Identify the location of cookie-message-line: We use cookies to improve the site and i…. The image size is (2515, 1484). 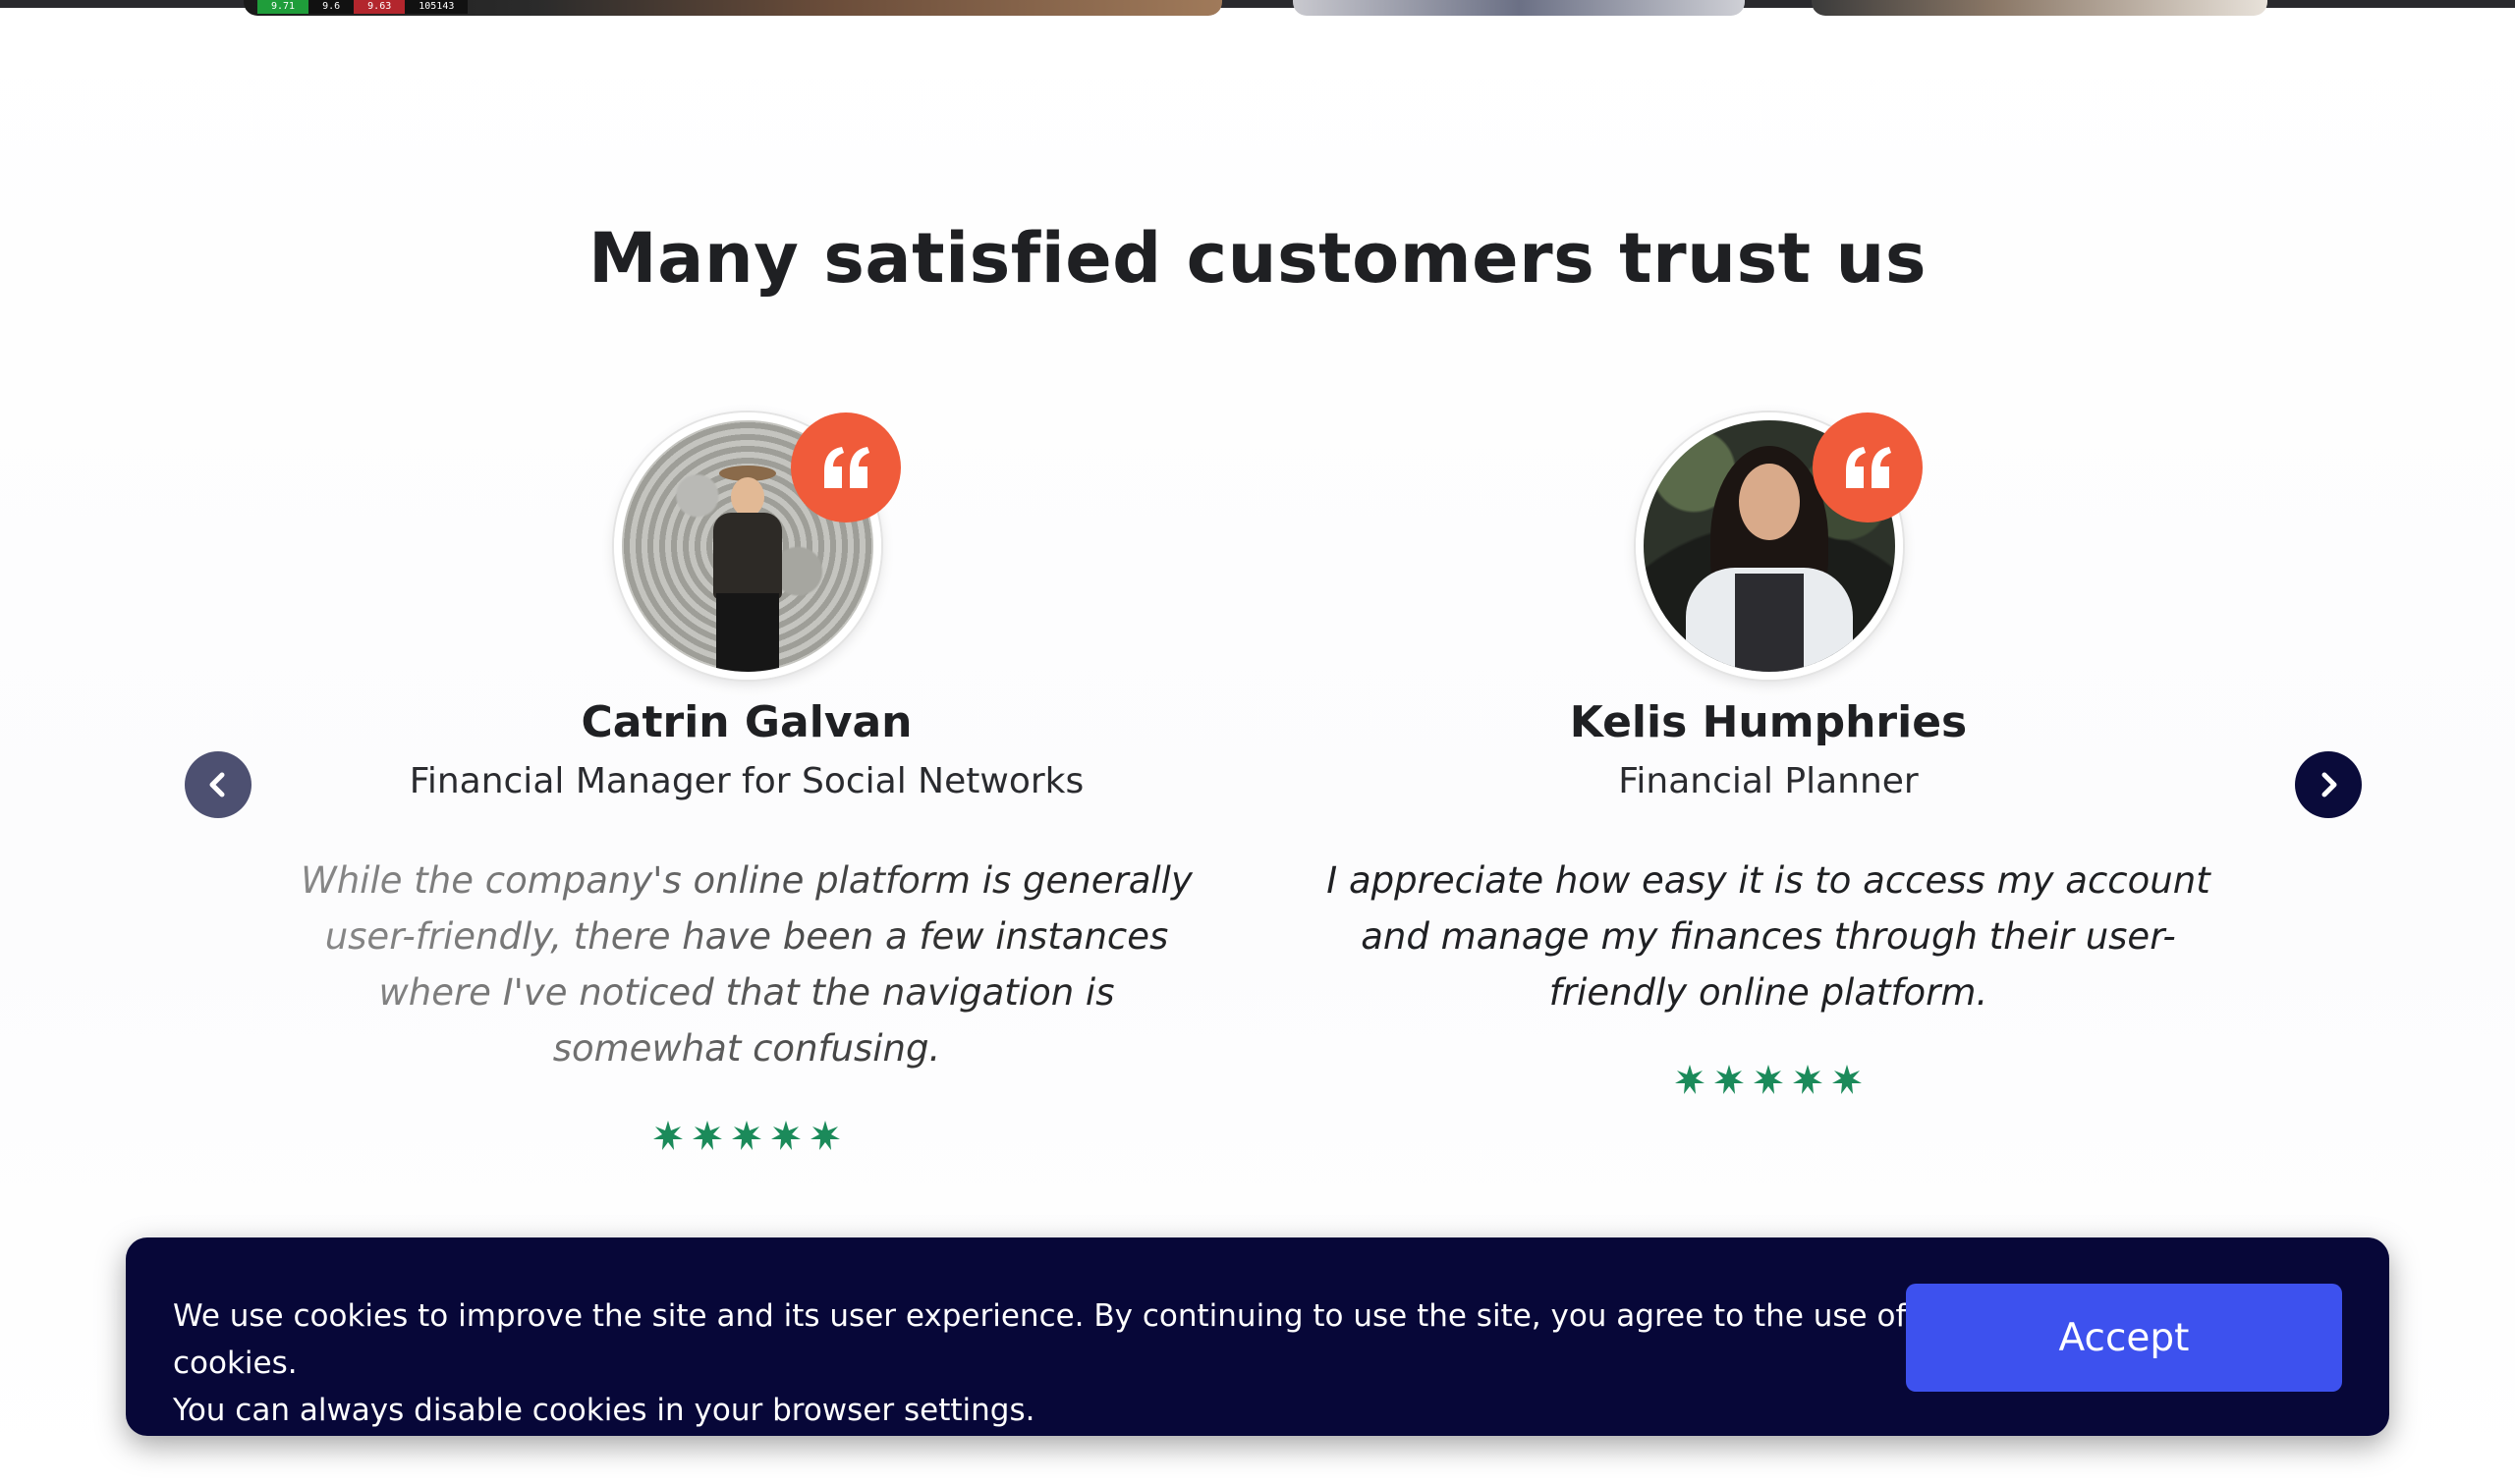
(1040, 1339).